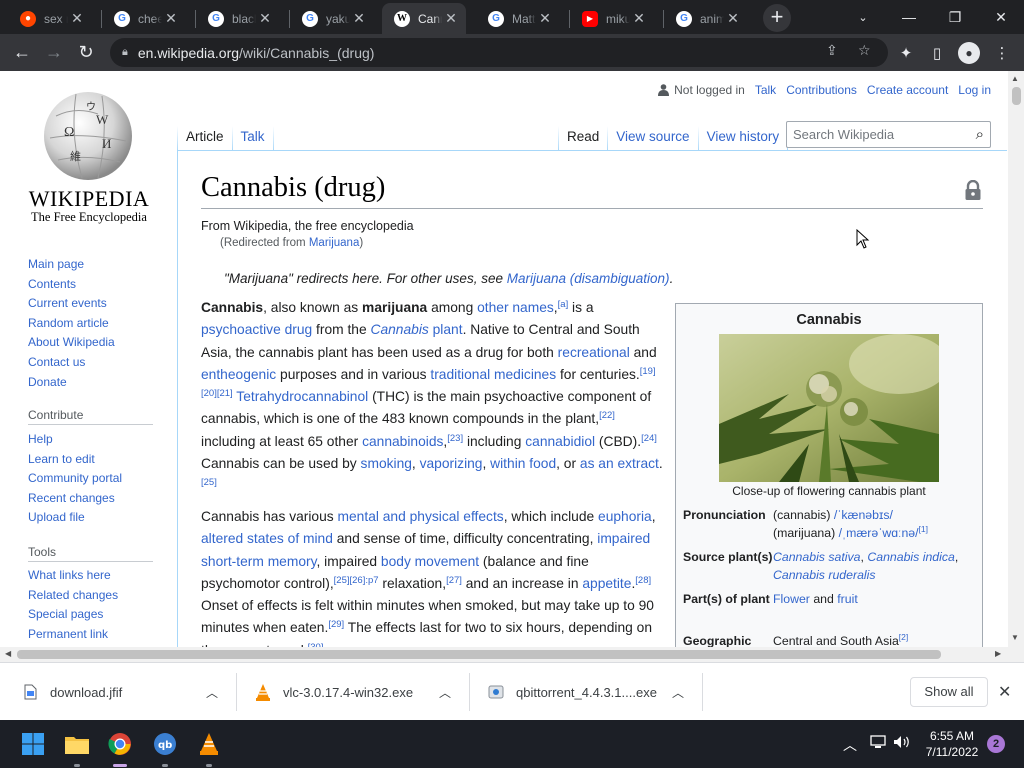  What do you see at coordinates (205, 138) in the screenshot?
I see `tab-article: Article` at bounding box center [205, 138].